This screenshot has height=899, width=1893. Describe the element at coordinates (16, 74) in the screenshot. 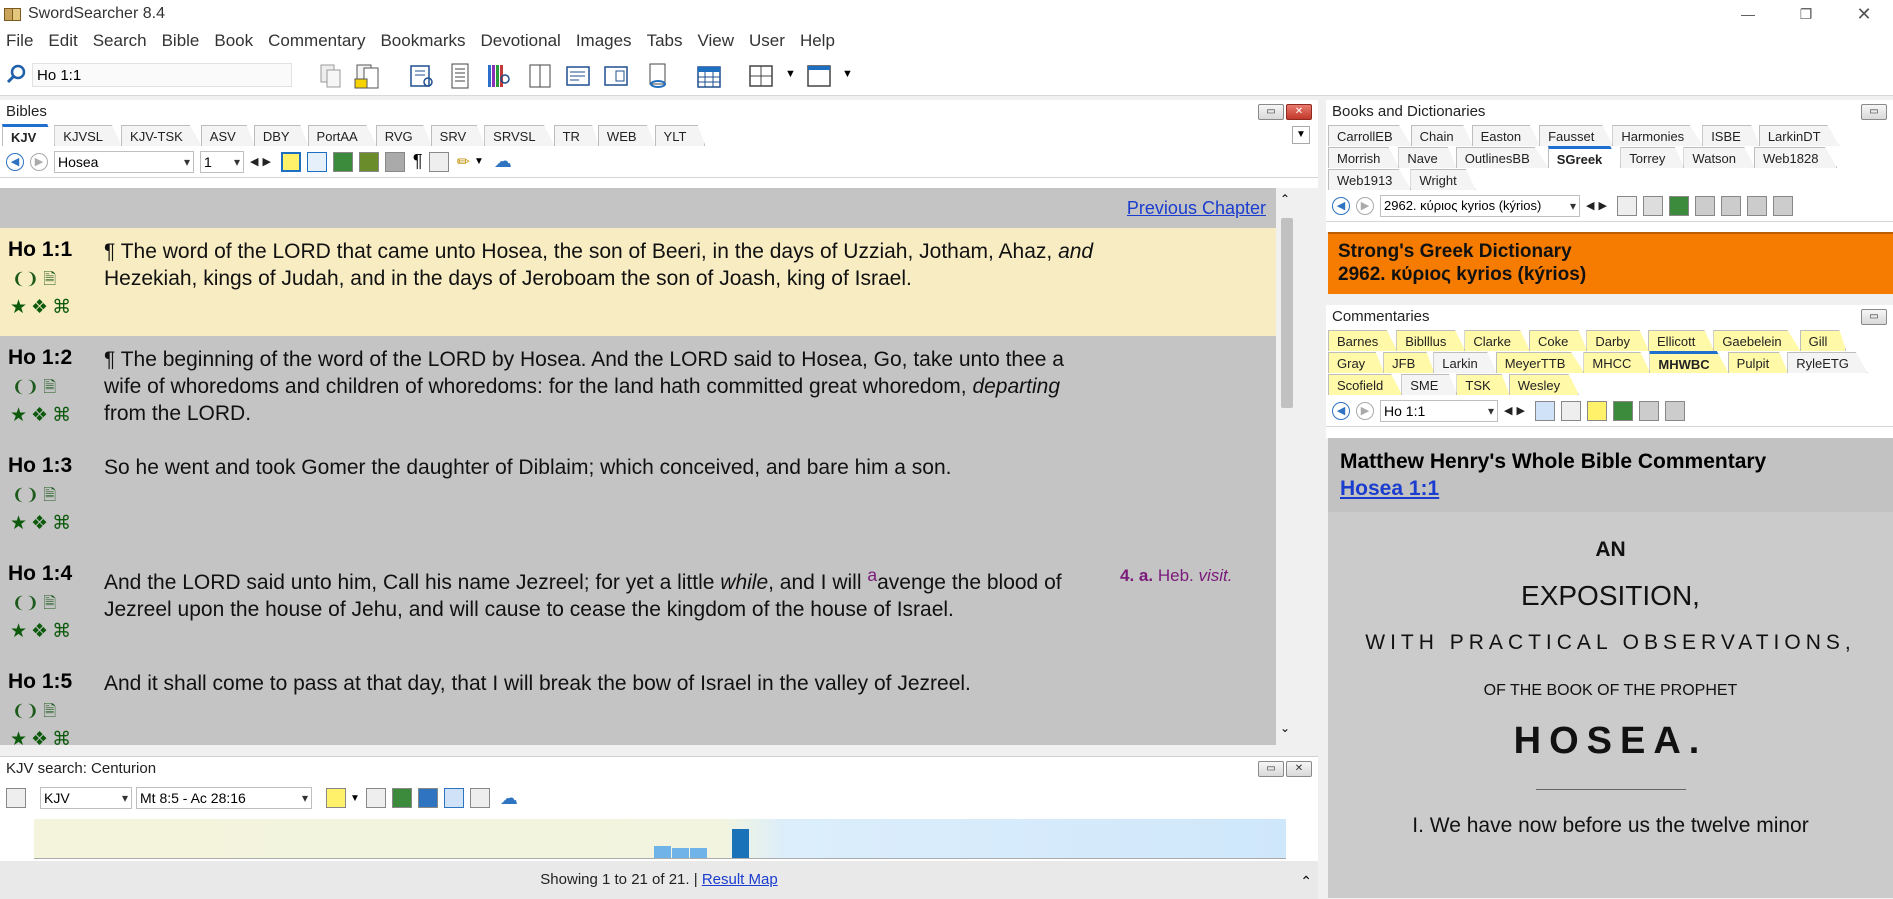

I see `search-icon` at that location.